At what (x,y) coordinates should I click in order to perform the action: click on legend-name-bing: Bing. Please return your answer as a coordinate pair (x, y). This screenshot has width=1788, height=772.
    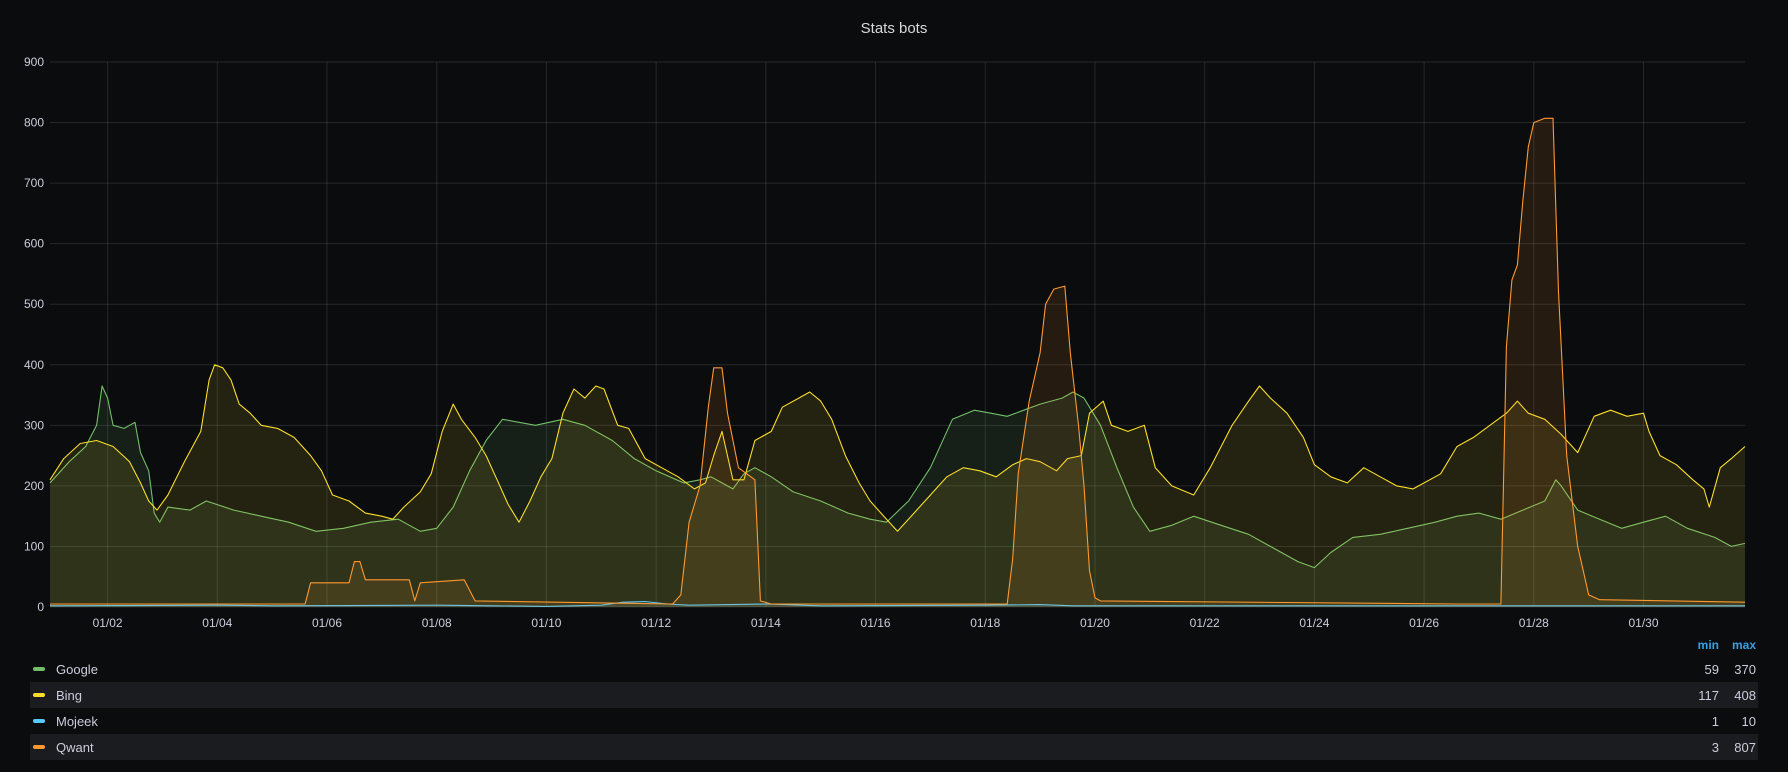
    Looking at the image, I should click on (69, 695).